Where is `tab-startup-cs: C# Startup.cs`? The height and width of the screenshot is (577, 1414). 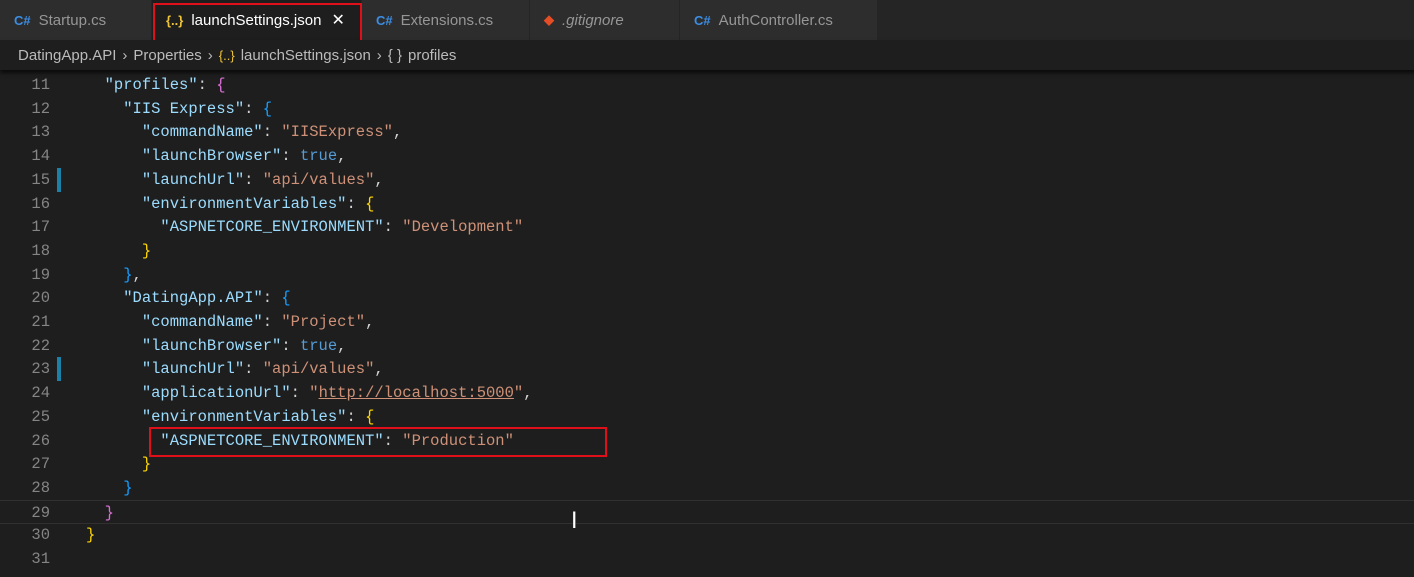 tab-startup-cs: C# Startup.cs is located at coordinates (76, 20).